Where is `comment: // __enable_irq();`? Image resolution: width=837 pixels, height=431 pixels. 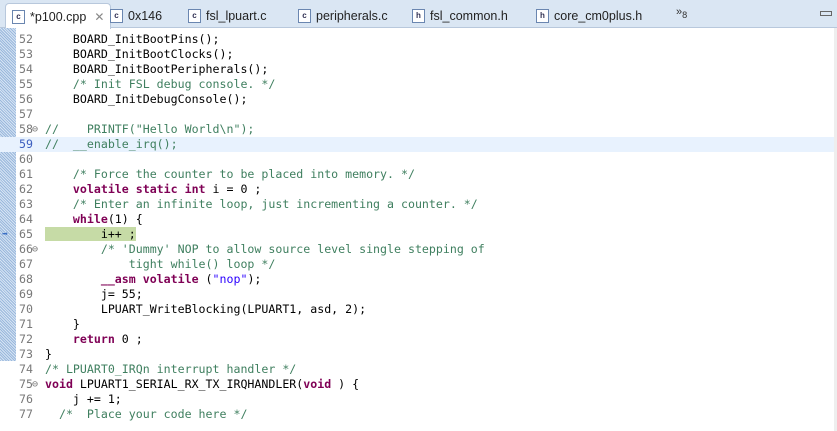 comment: // __enable_irq(); is located at coordinates (111, 144).